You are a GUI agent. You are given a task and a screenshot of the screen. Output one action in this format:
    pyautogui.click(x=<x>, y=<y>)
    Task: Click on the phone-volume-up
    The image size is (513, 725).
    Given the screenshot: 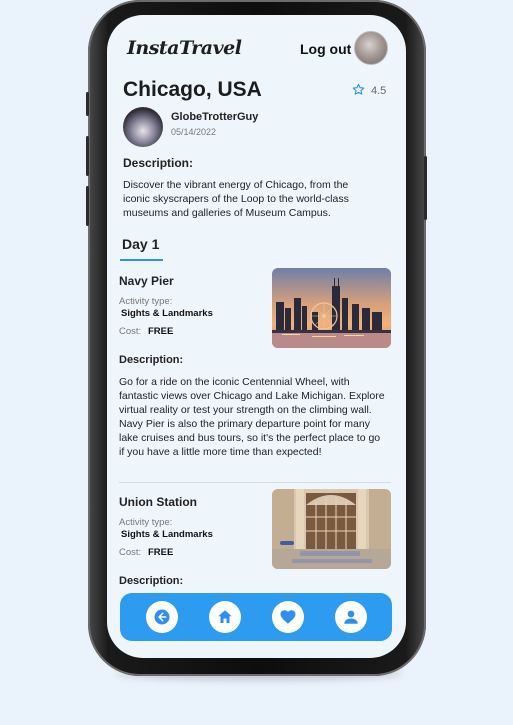 What is the action you would take?
    pyautogui.click(x=87, y=156)
    